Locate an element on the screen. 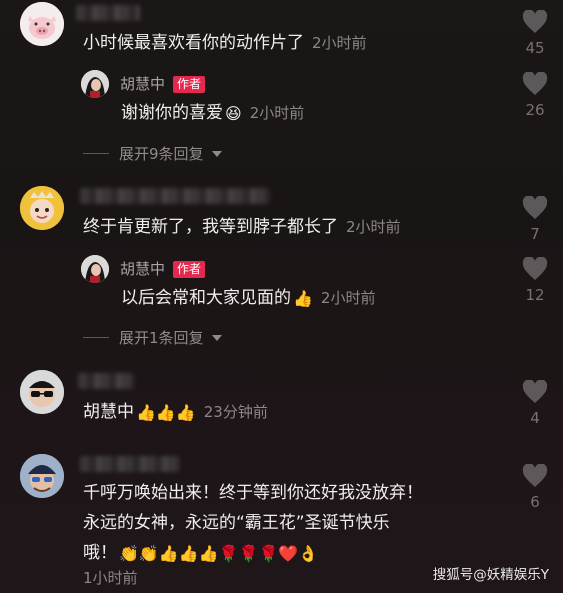 The height and width of the screenshot is (593, 563). thumbs-up-emoji-icon: 👍👍👍 is located at coordinates (166, 412).